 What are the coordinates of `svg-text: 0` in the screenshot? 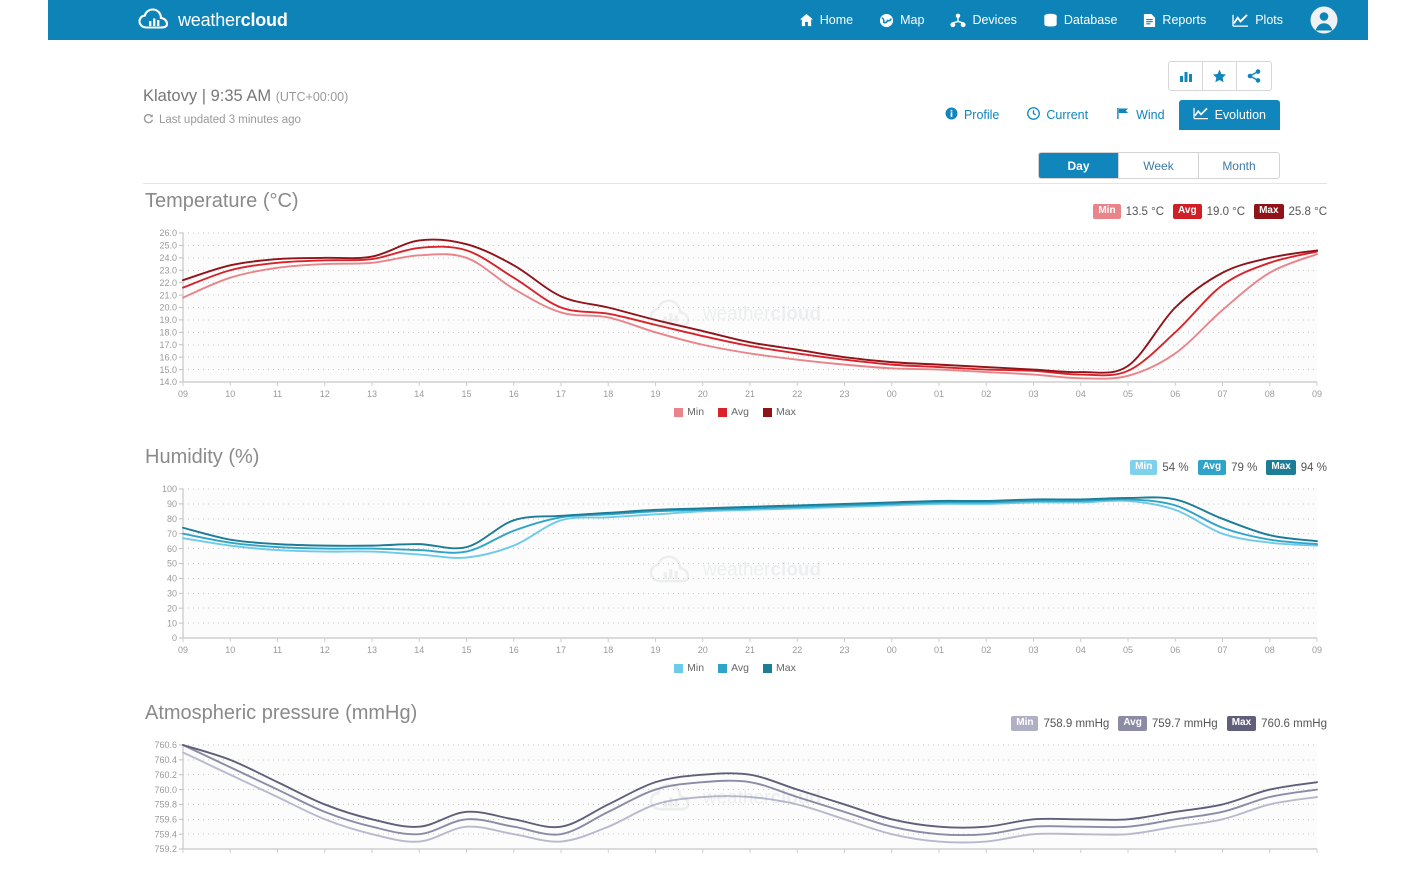 It's located at (174, 638).